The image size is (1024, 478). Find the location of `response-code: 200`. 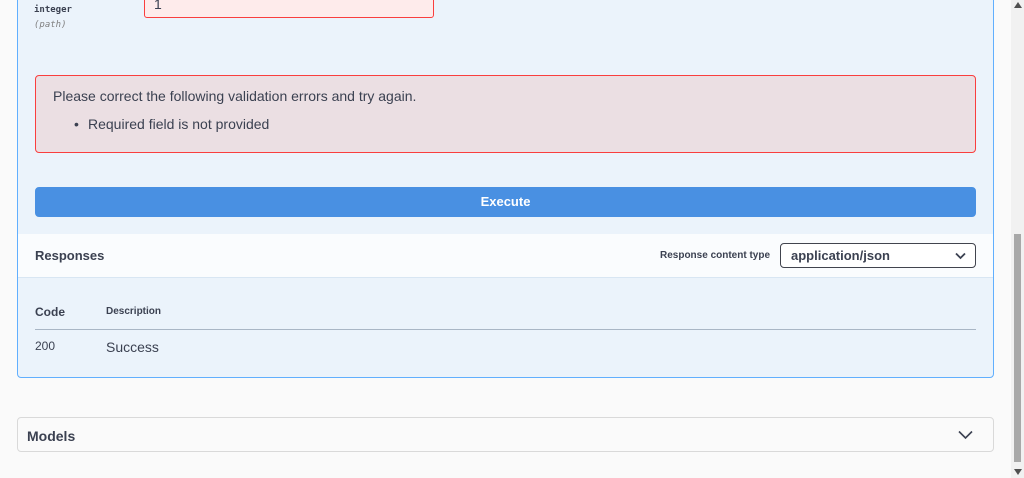

response-code: 200 is located at coordinates (45, 346).